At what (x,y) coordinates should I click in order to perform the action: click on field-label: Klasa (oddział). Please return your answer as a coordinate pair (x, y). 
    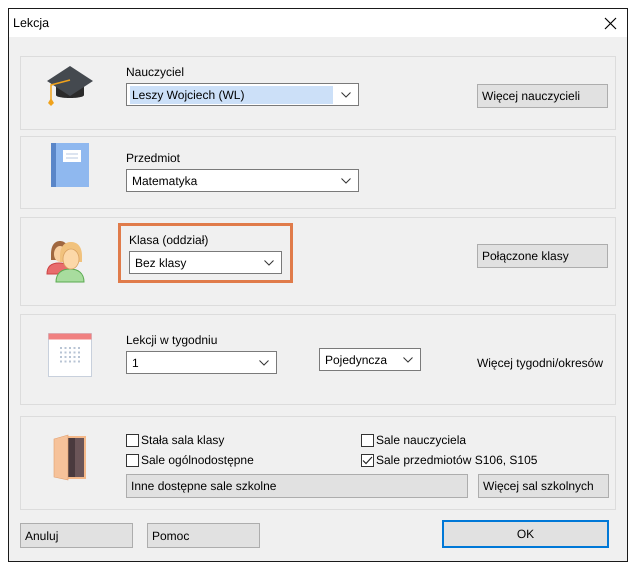
    Looking at the image, I should click on (169, 240).